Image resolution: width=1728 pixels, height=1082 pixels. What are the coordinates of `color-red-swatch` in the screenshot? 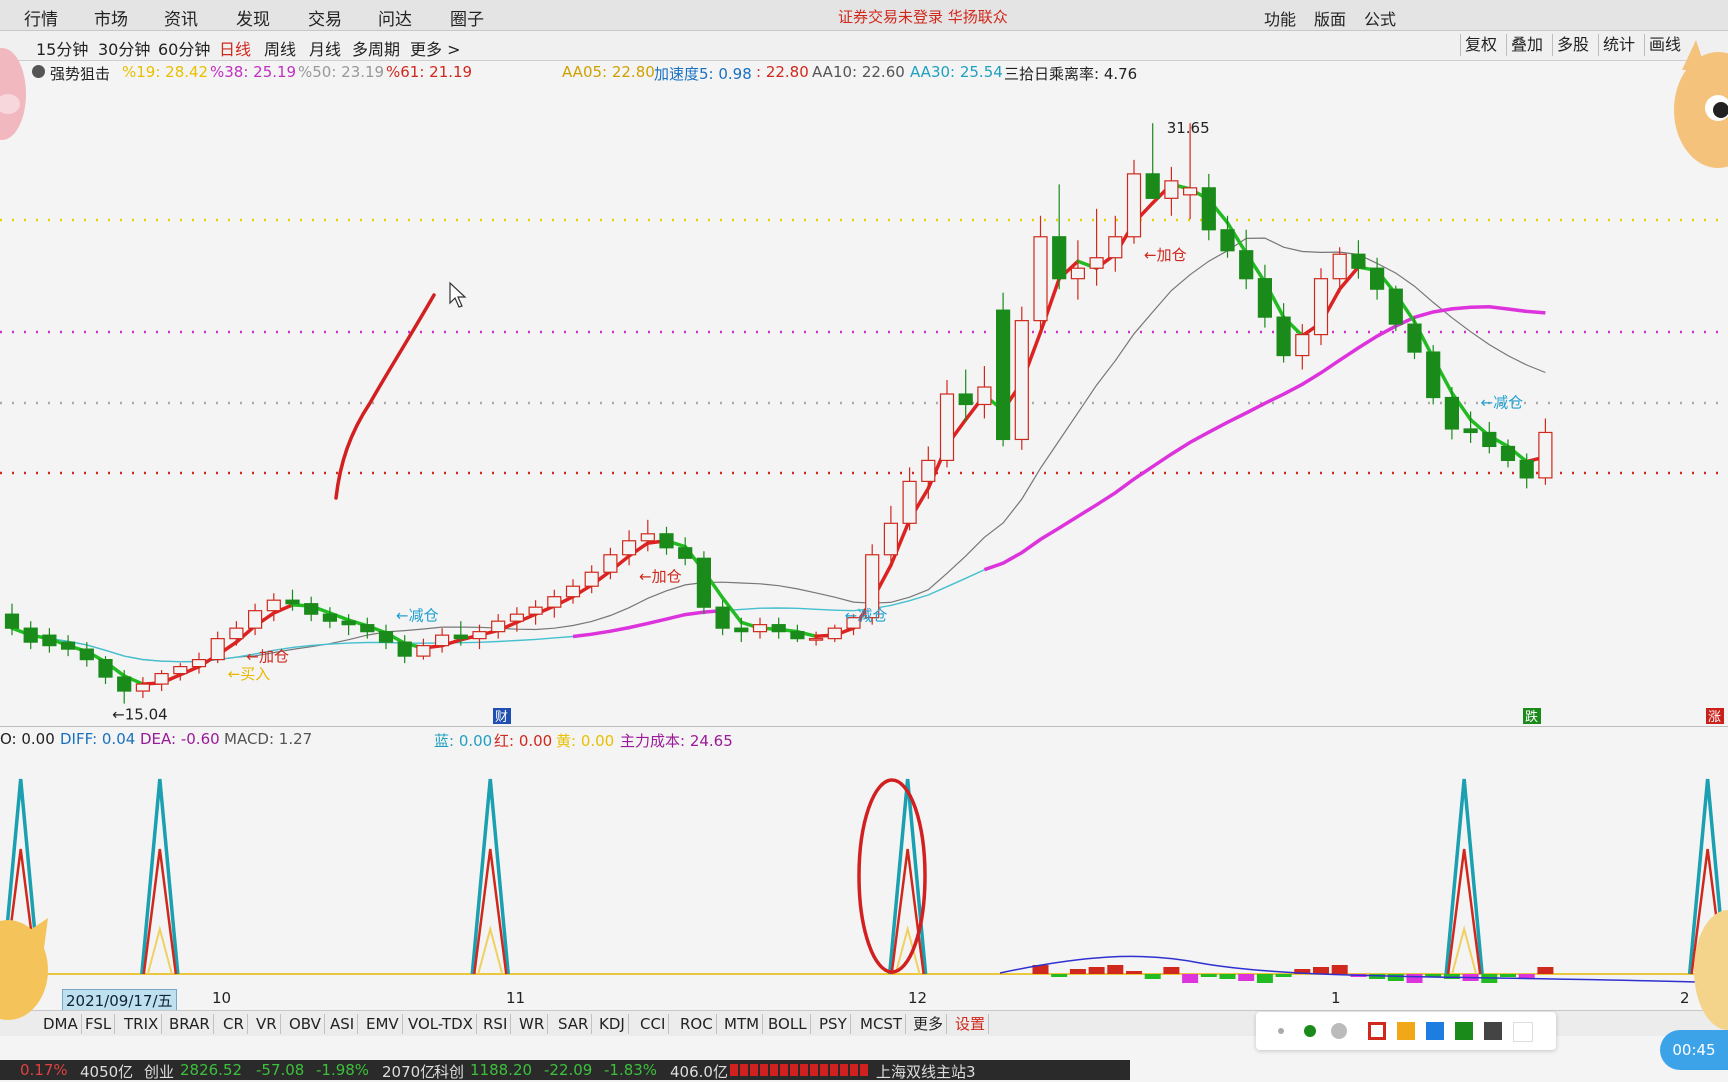 It's located at (1377, 1031).